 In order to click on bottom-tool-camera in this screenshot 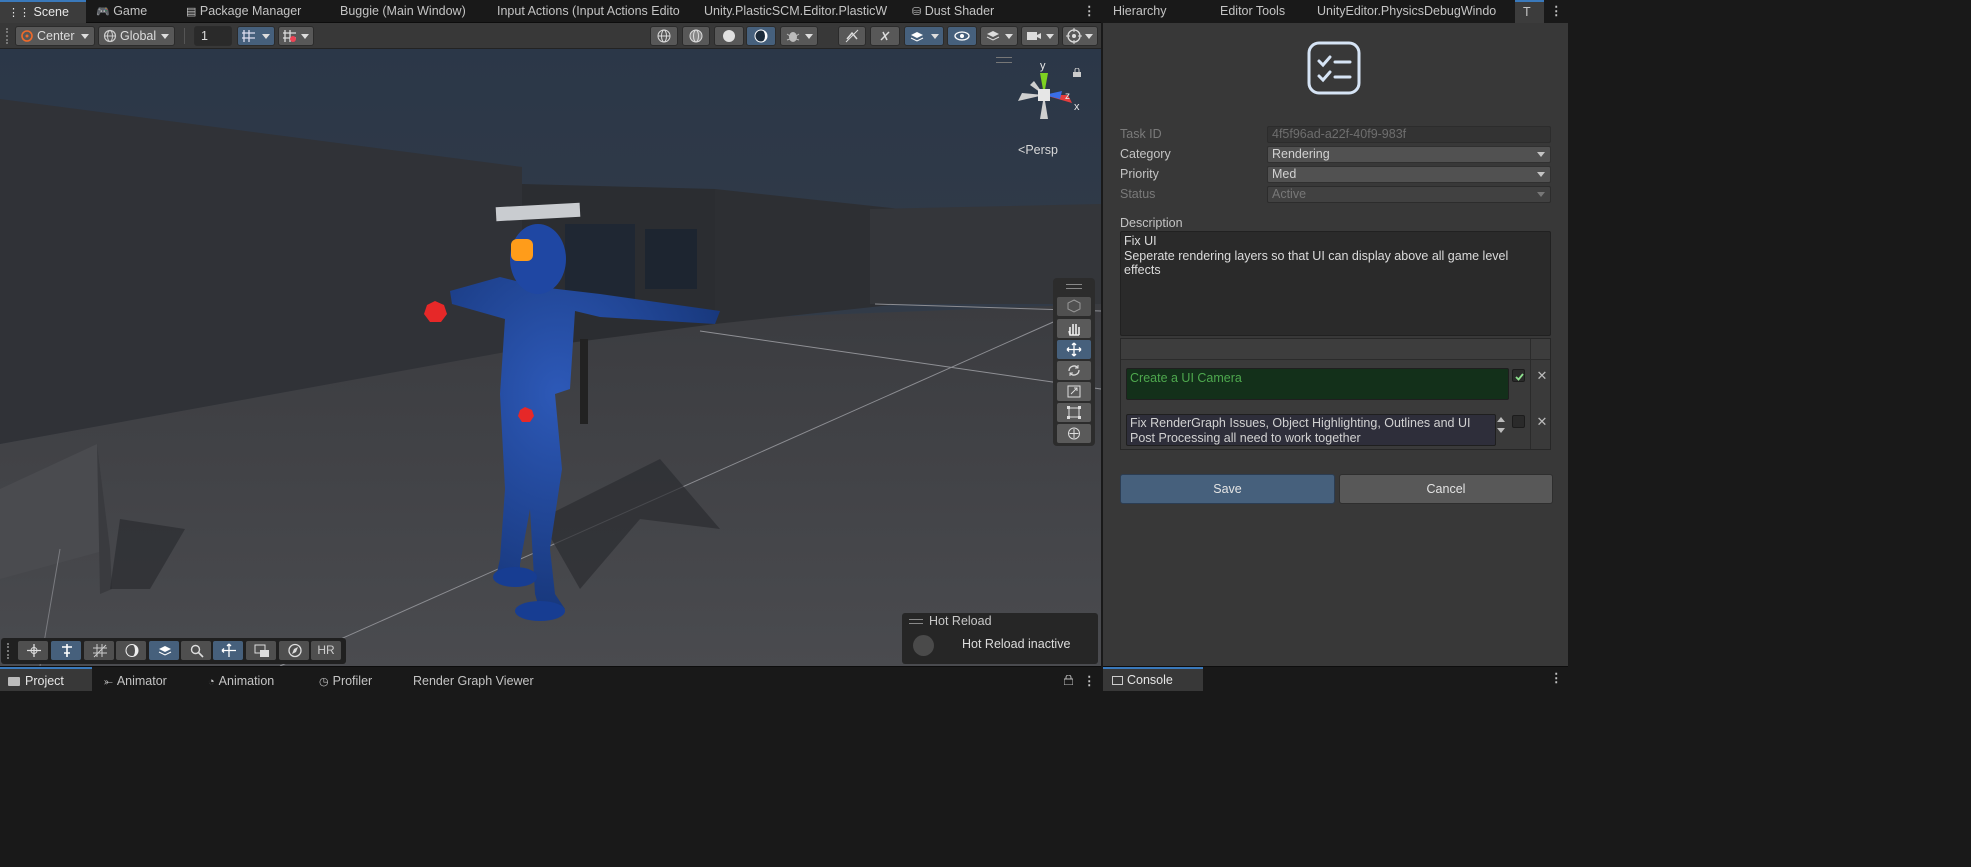, I will do `click(261, 650)`.